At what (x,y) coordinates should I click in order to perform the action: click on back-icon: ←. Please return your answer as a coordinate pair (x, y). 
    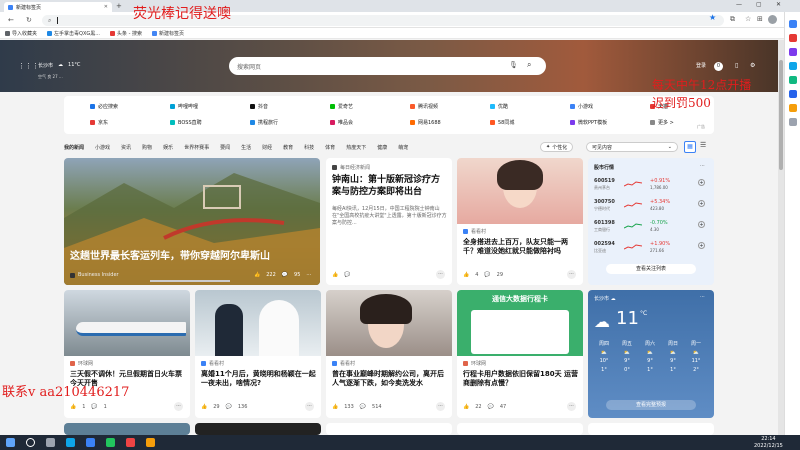
    Looking at the image, I should click on (11, 20).